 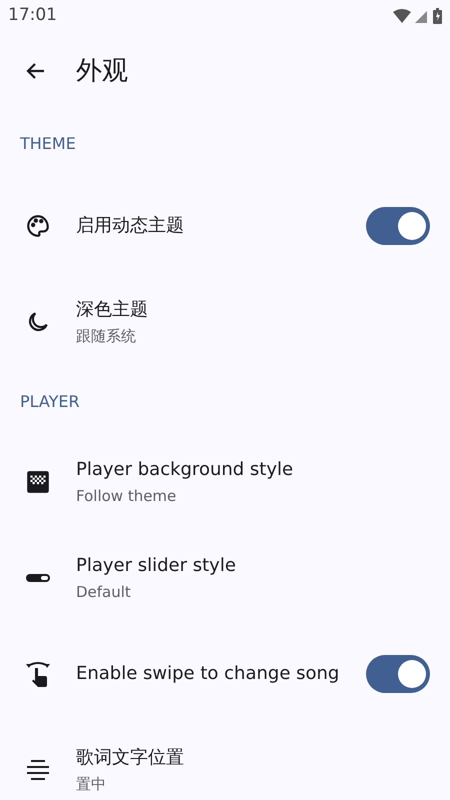 What do you see at coordinates (104, 592) in the screenshot?
I see `item-subtitle: Default` at bounding box center [104, 592].